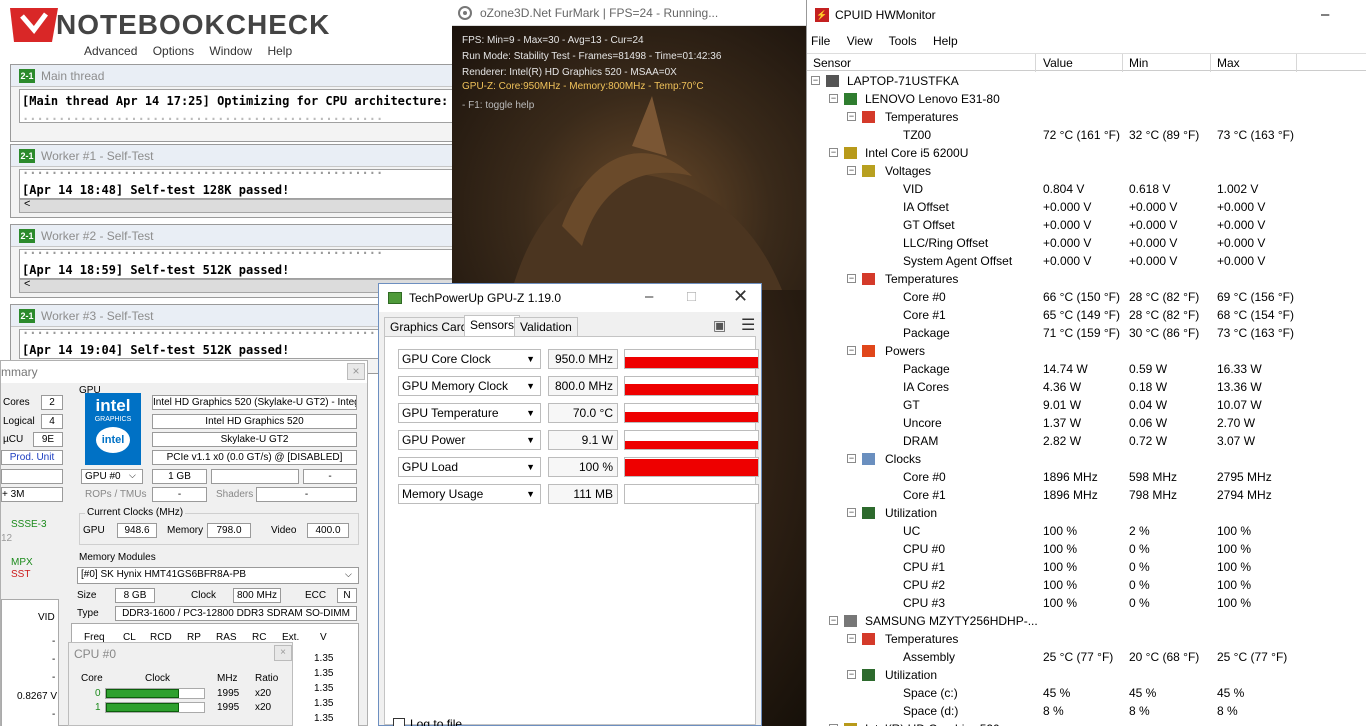  What do you see at coordinates (1086, 243) in the screenshot?
I see `sensor-row: LLC/Ring Offset +0.000 V +0.000 V +0.000 V` at bounding box center [1086, 243].